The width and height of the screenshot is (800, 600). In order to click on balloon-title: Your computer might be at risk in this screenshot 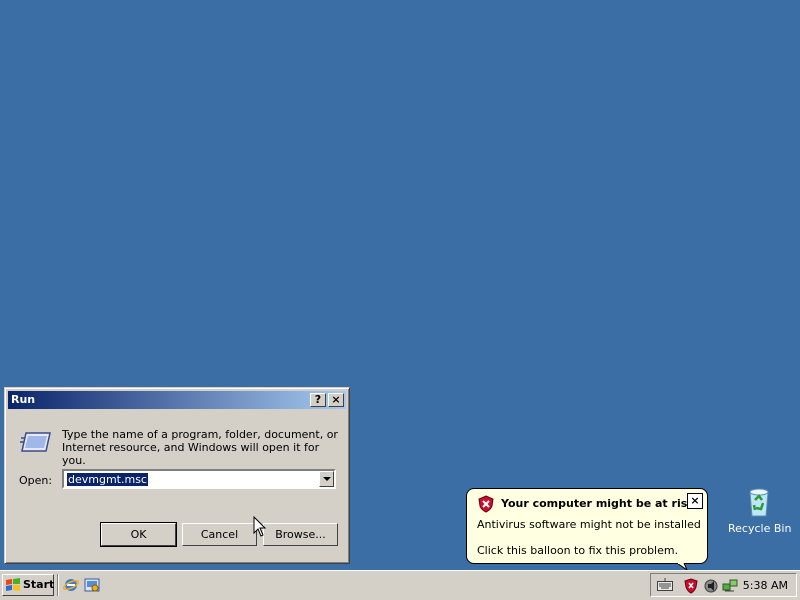, I will do `click(598, 503)`.